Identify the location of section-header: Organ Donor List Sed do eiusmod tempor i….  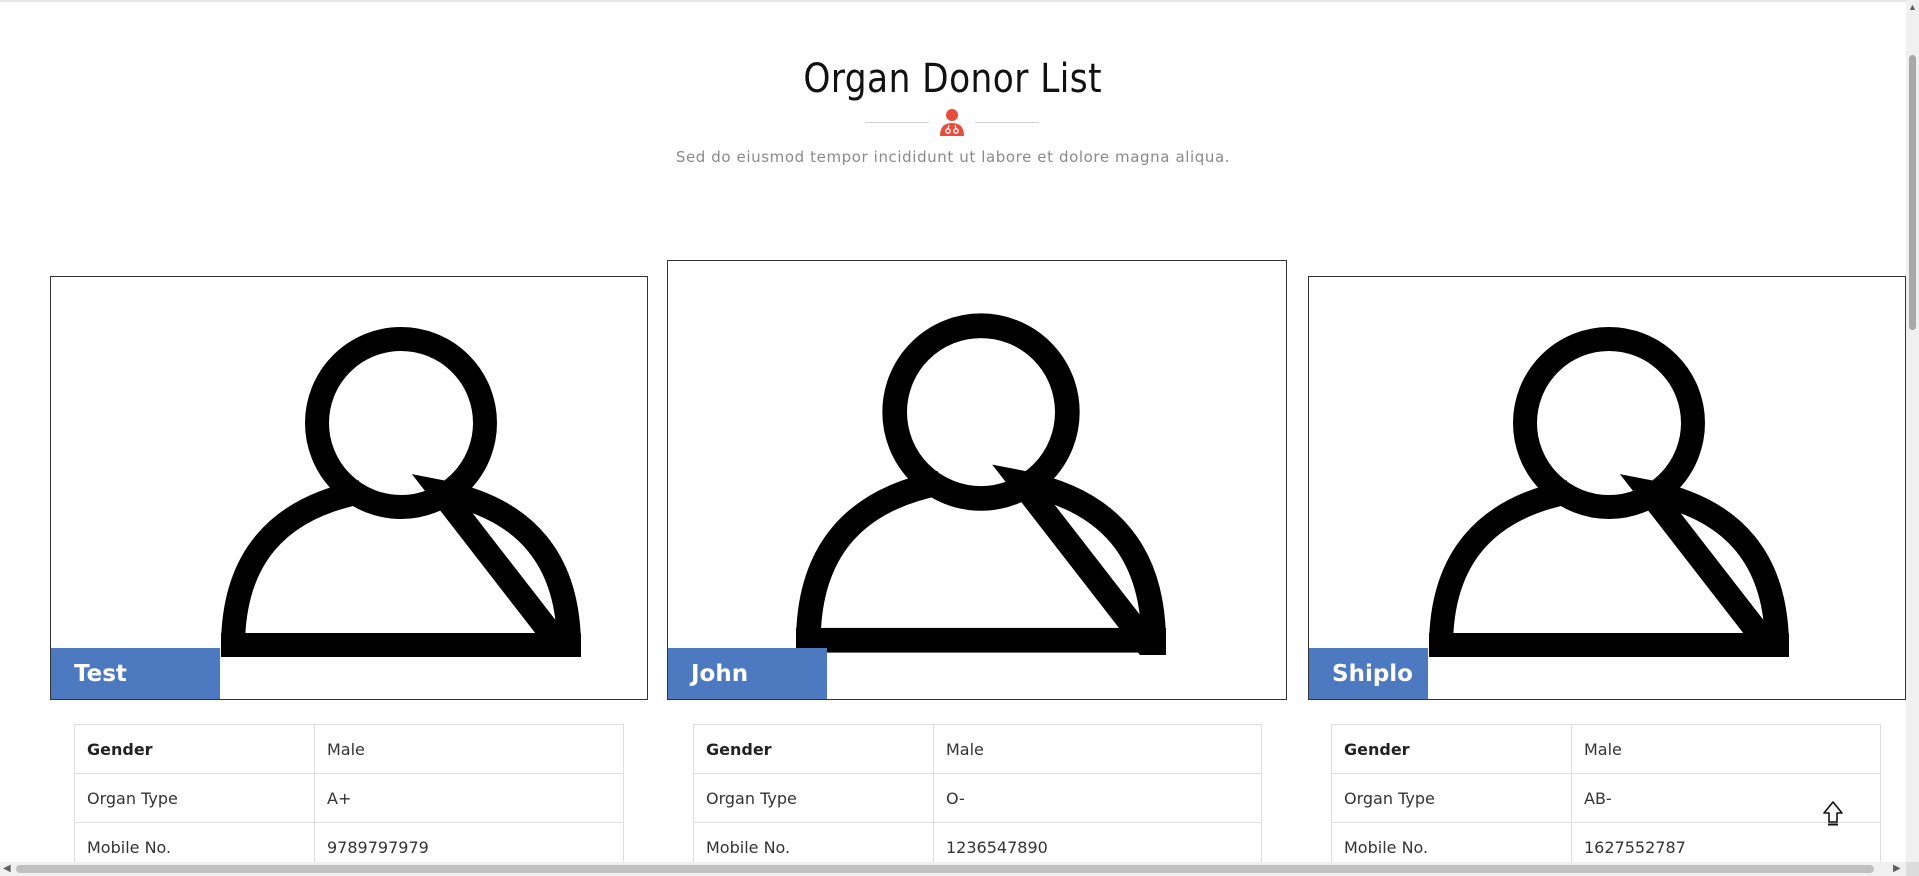
(953, 111).